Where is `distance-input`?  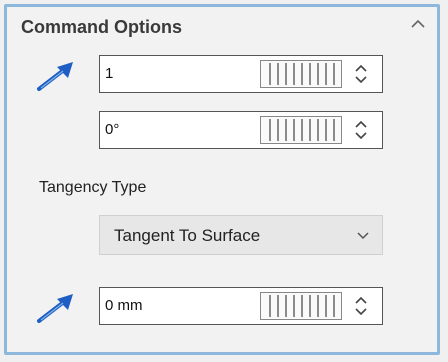 distance-input is located at coordinates (180, 73).